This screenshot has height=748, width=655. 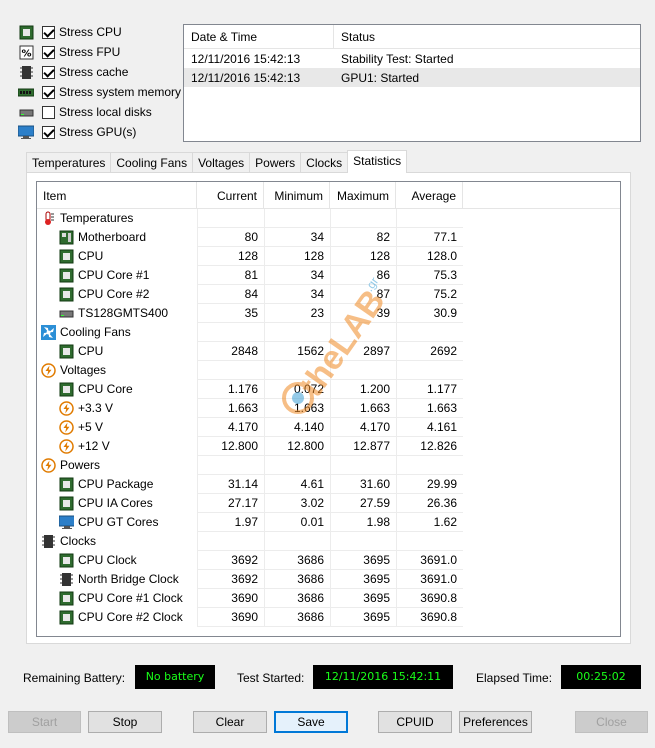 I want to click on sensor-name: TS128GMTS400, so click(x=123, y=313).